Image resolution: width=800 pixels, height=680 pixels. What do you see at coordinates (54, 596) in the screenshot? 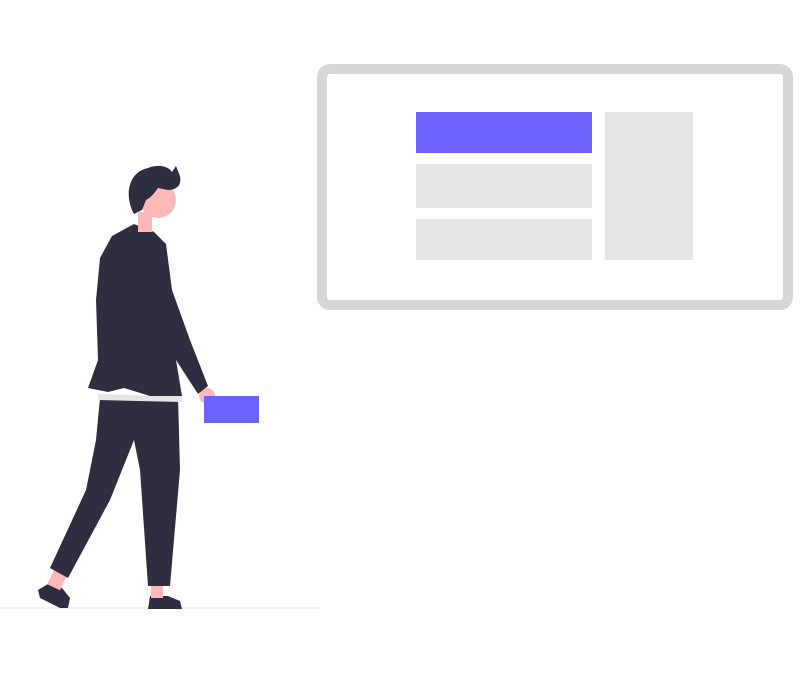
I see `back-shoe` at bounding box center [54, 596].